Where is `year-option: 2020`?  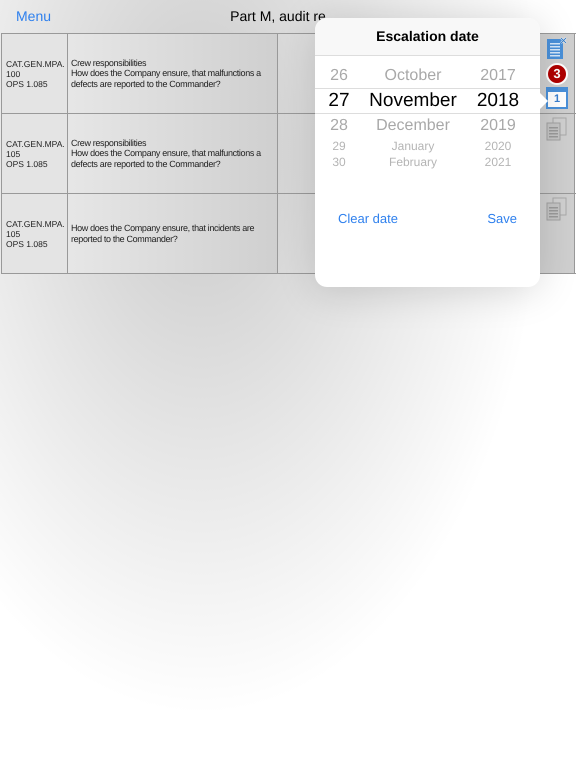 year-option: 2020 is located at coordinates (498, 146).